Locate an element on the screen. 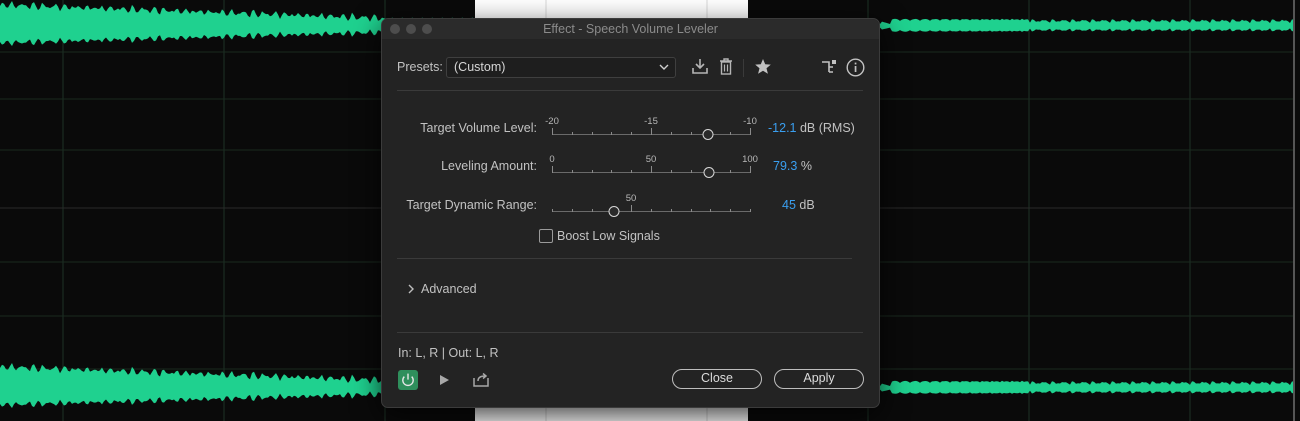 The height and width of the screenshot is (421, 1300). io-routing-text: In: L, R | Out: L, R is located at coordinates (448, 353).